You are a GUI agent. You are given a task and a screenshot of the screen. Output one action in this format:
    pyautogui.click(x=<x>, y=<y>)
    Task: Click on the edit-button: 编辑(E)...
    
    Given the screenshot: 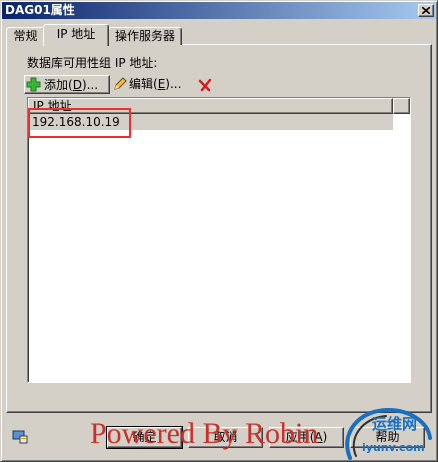 What is the action you would take?
    pyautogui.click(x=151, y=84)
    